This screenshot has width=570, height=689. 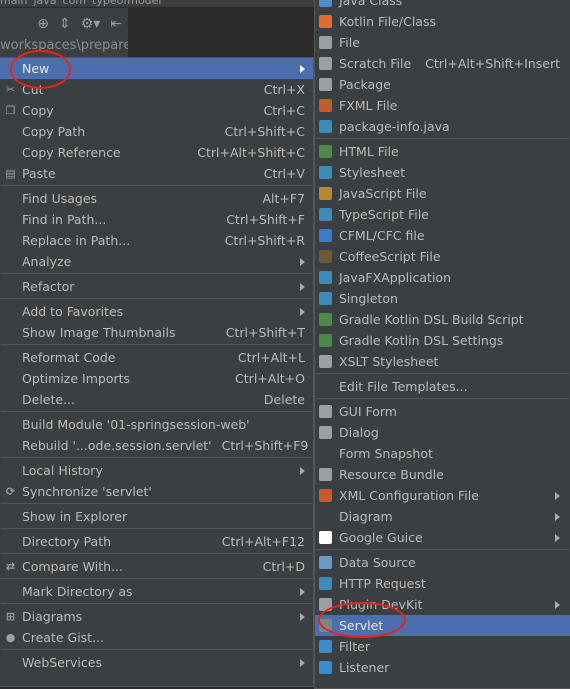 What do you see at coordinates (349, 42) in the screenshot?
I see `menu-item-label: File` at bounding box center [349, 42].